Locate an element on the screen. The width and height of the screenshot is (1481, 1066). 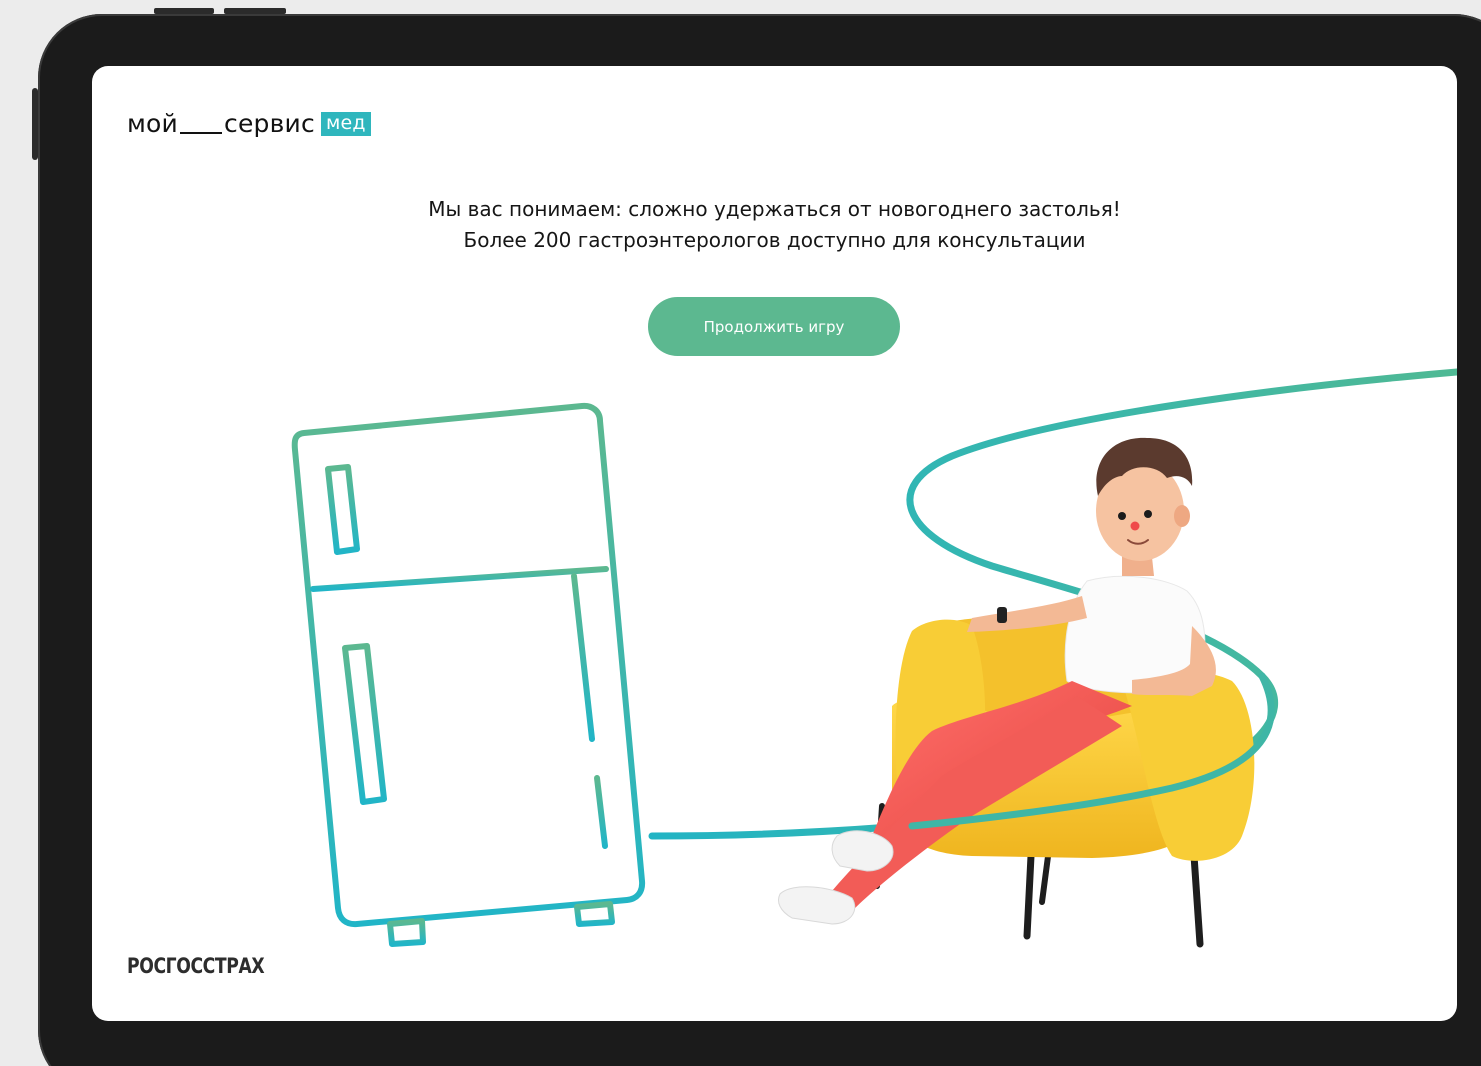
logo: мой сервис мед is located at coordinates (249, 123).